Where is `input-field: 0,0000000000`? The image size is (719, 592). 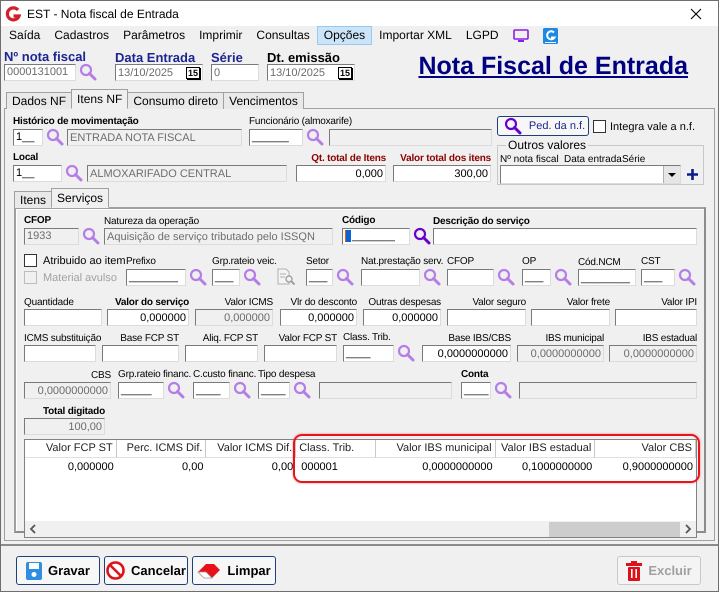
input-field: 0,0000000000 is located at coordinates (466, 353).